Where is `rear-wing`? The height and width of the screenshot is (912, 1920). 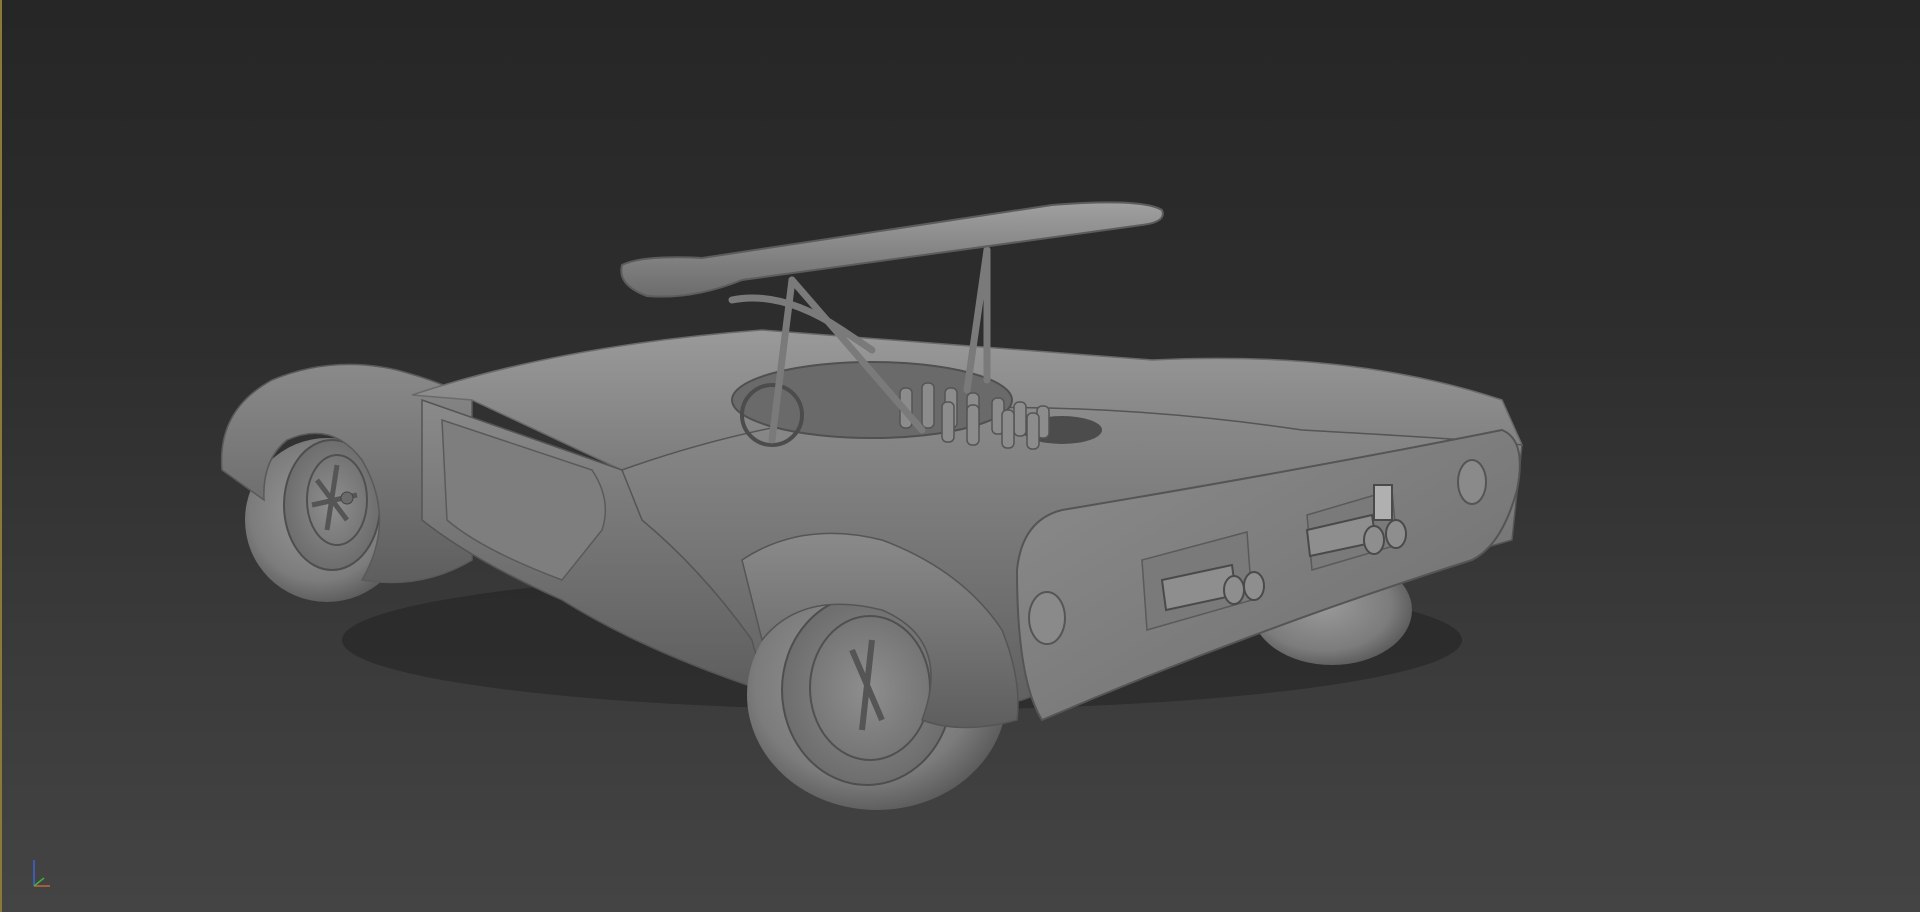 rear-wing is located at coordinates (892, 249).